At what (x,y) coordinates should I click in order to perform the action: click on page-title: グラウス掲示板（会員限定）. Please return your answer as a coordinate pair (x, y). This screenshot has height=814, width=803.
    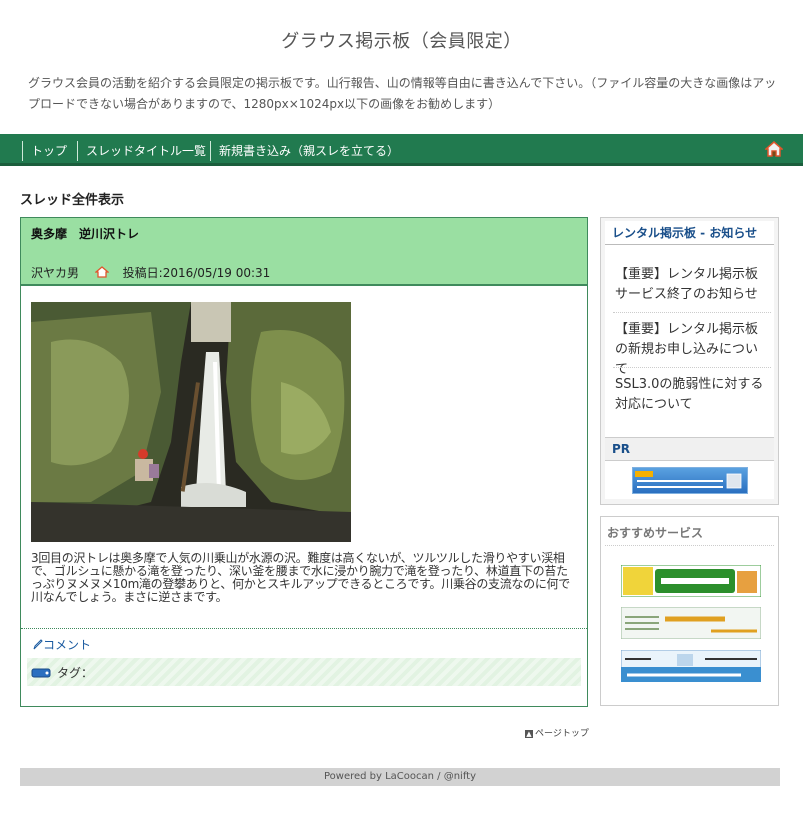
    Looking at the image, I should click on (401, 41).